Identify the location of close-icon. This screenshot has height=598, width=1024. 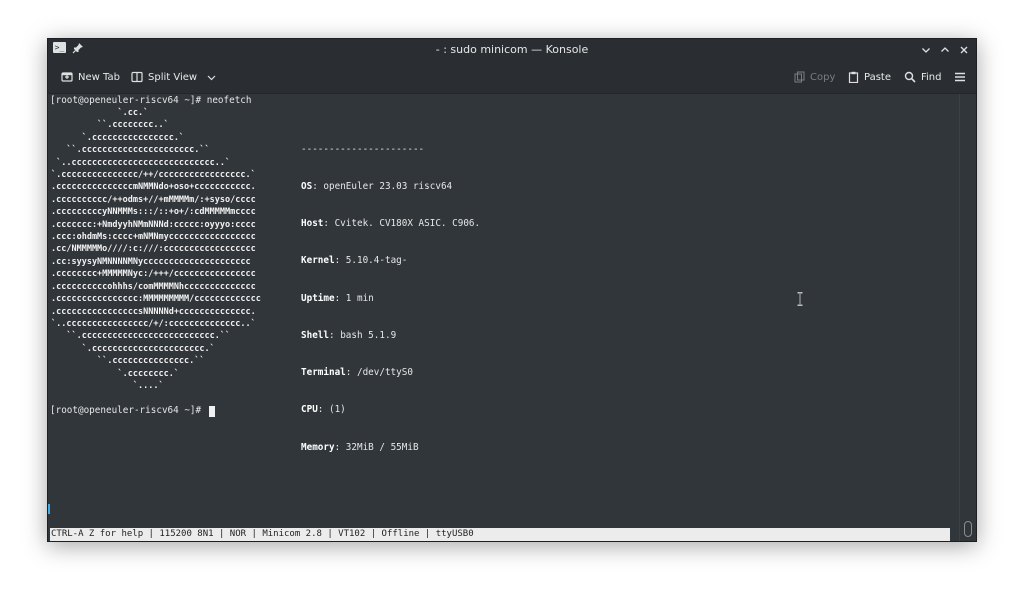
(963, 49).